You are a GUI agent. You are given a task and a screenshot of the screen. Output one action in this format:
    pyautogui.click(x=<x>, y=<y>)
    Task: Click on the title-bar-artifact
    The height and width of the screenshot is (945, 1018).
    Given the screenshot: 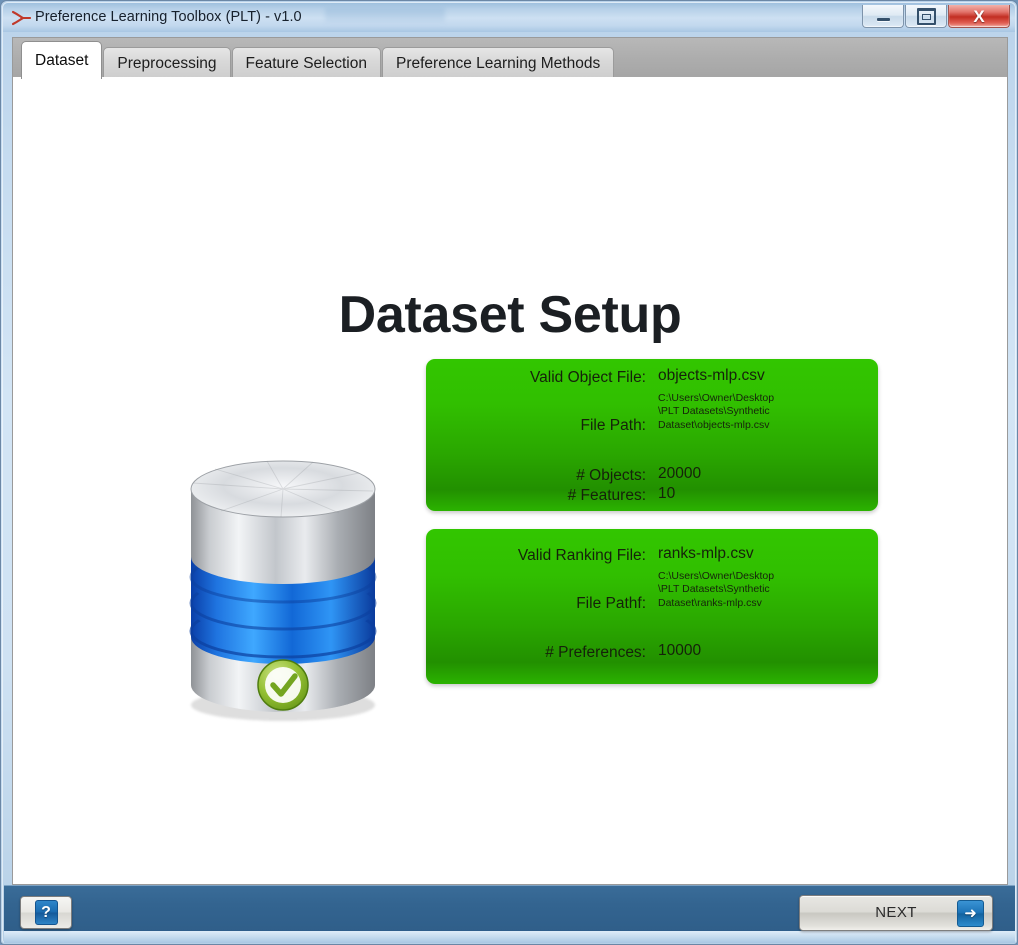 What is the action you would take?
    pyautogui.click(x=385, y=15)
    